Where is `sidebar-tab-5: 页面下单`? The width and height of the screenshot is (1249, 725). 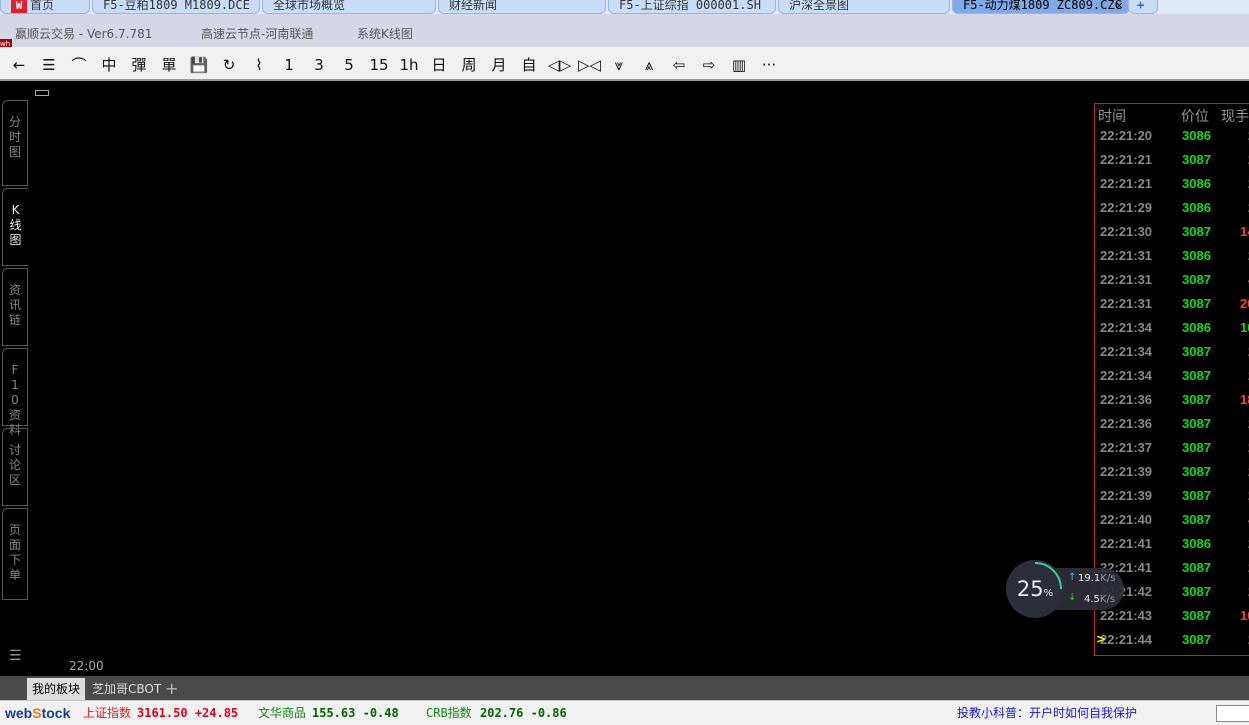
sidebar-tab-5: 页面下单 is located at coordinates (15, 554).